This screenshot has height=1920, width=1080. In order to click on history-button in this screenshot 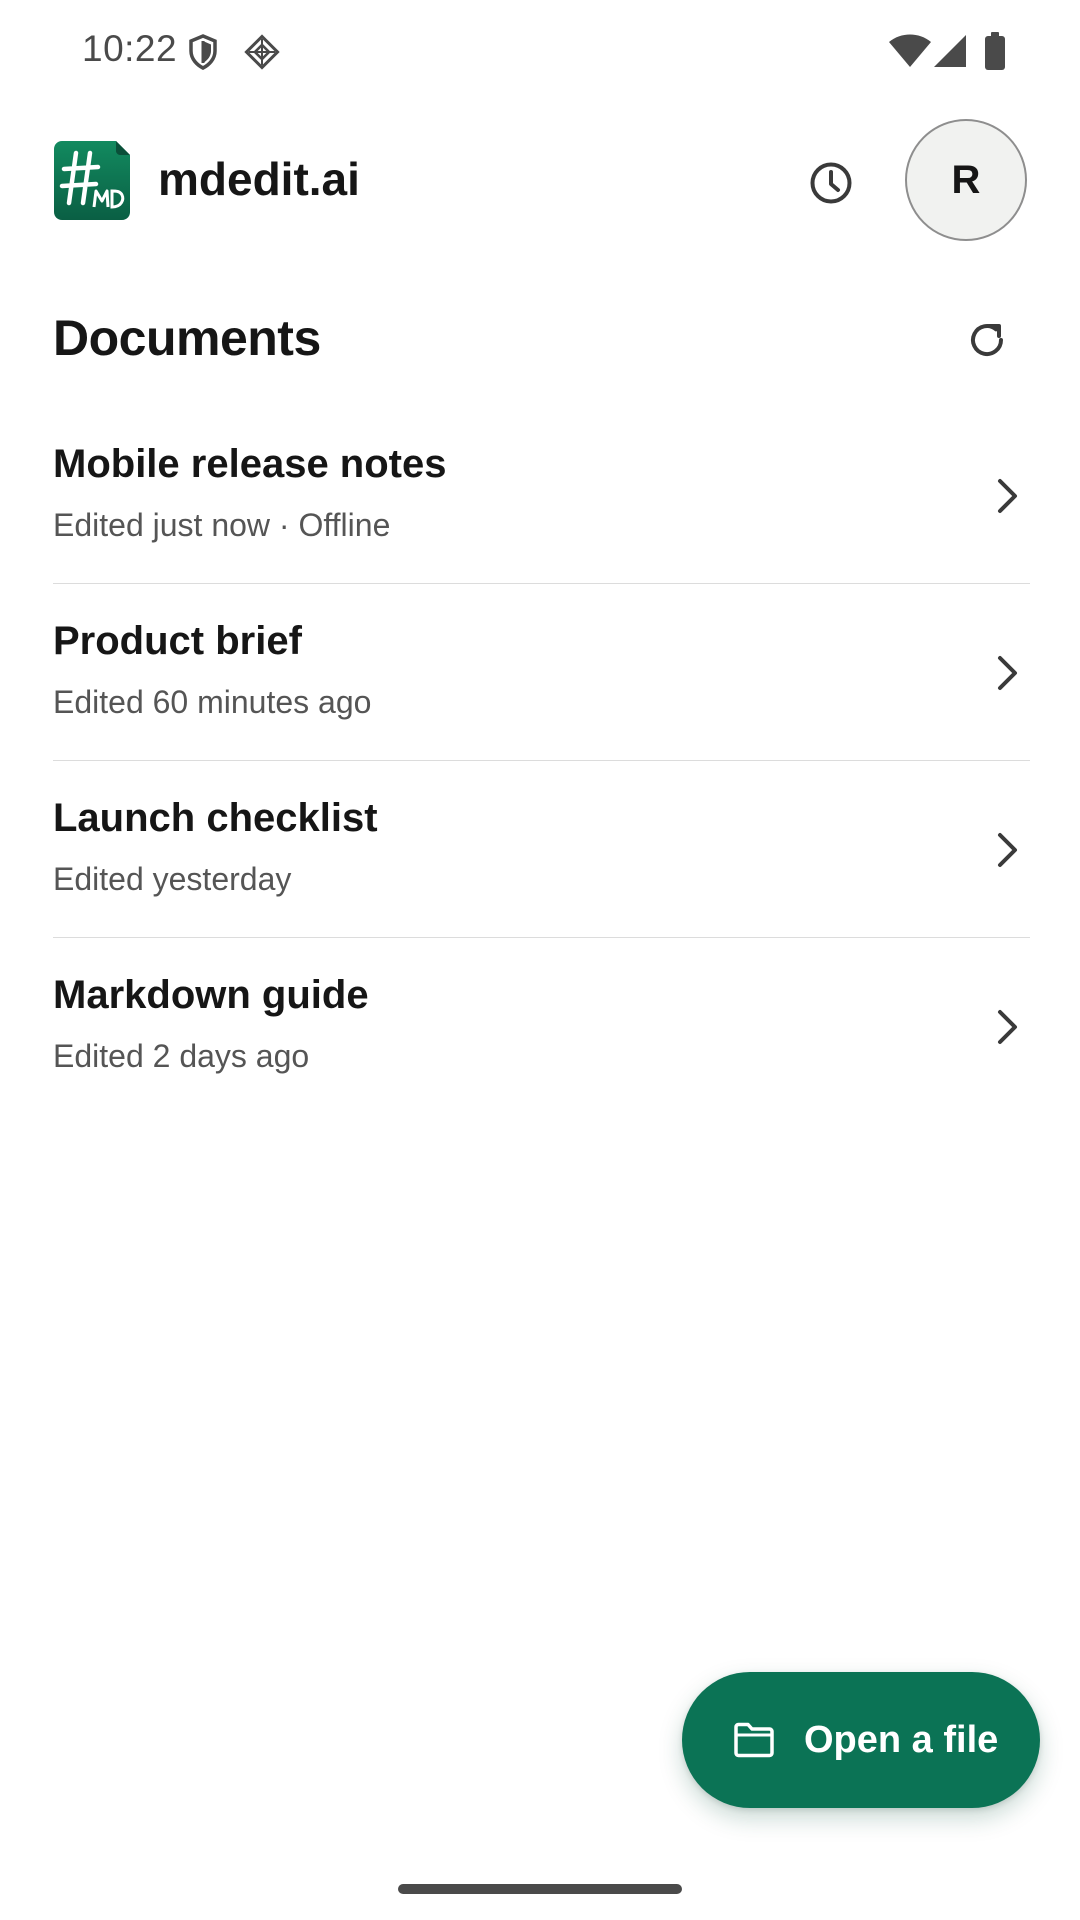, I will do `click(831, 183)`.